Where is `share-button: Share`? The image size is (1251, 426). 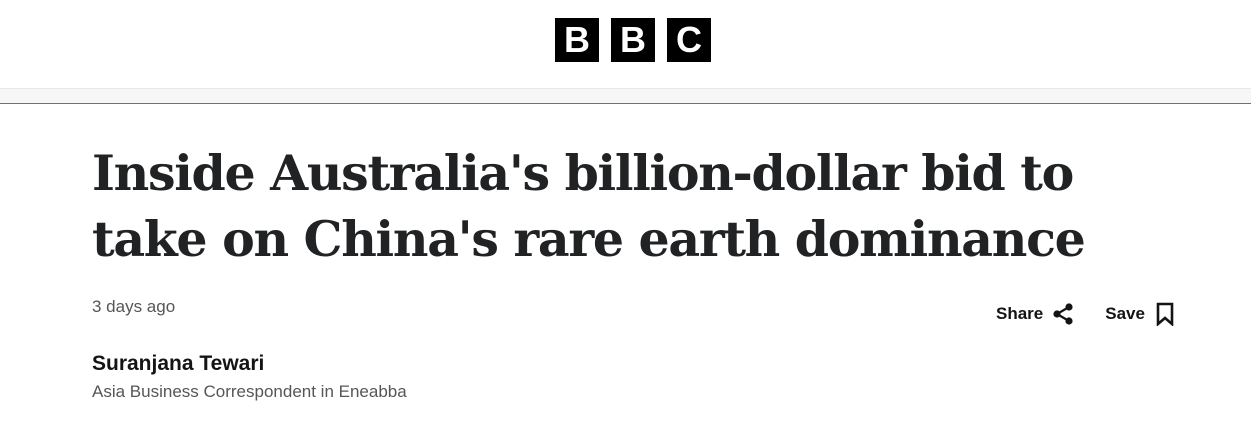 share-button: Share is located at coordinates (1035, 314).